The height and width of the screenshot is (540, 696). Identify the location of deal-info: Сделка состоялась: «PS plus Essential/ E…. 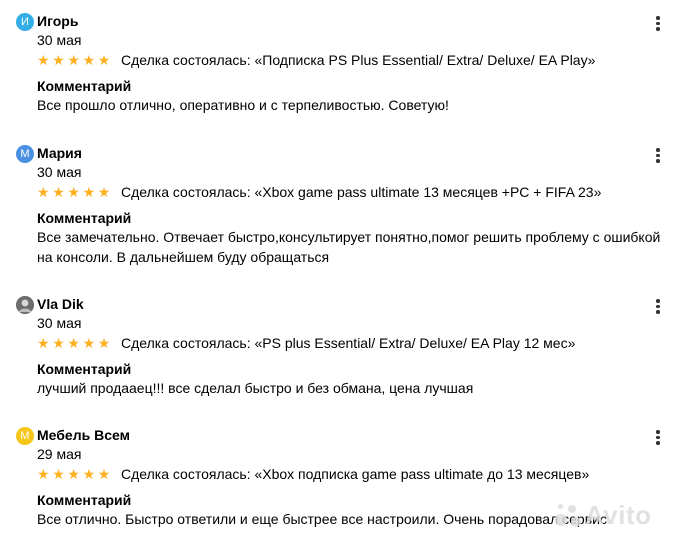
(348, 343).